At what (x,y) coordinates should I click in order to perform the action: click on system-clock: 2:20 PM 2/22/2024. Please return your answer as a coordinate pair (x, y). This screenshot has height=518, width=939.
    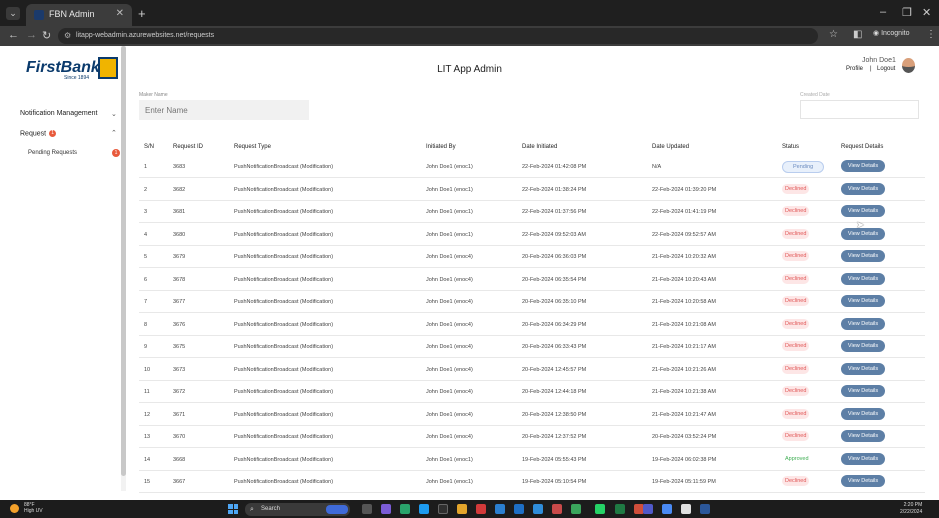
    Looking at the image, I should click on (911, 509).